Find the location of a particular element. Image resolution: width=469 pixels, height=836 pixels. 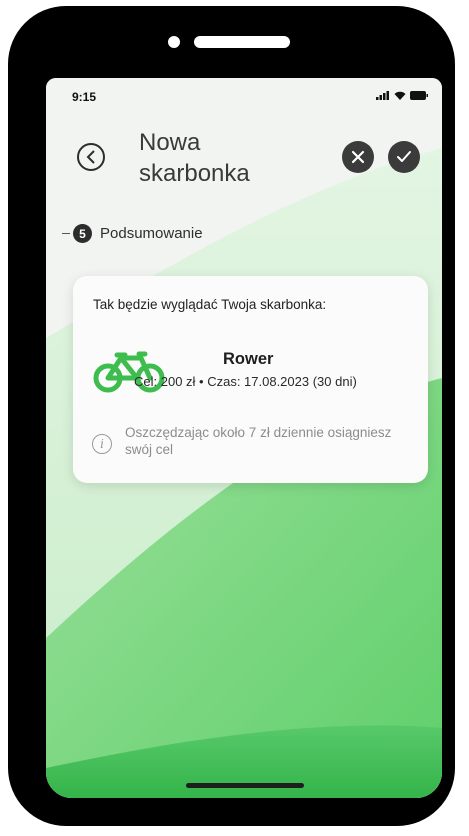

chevron-left-icon is located at coordinates (90, 157).